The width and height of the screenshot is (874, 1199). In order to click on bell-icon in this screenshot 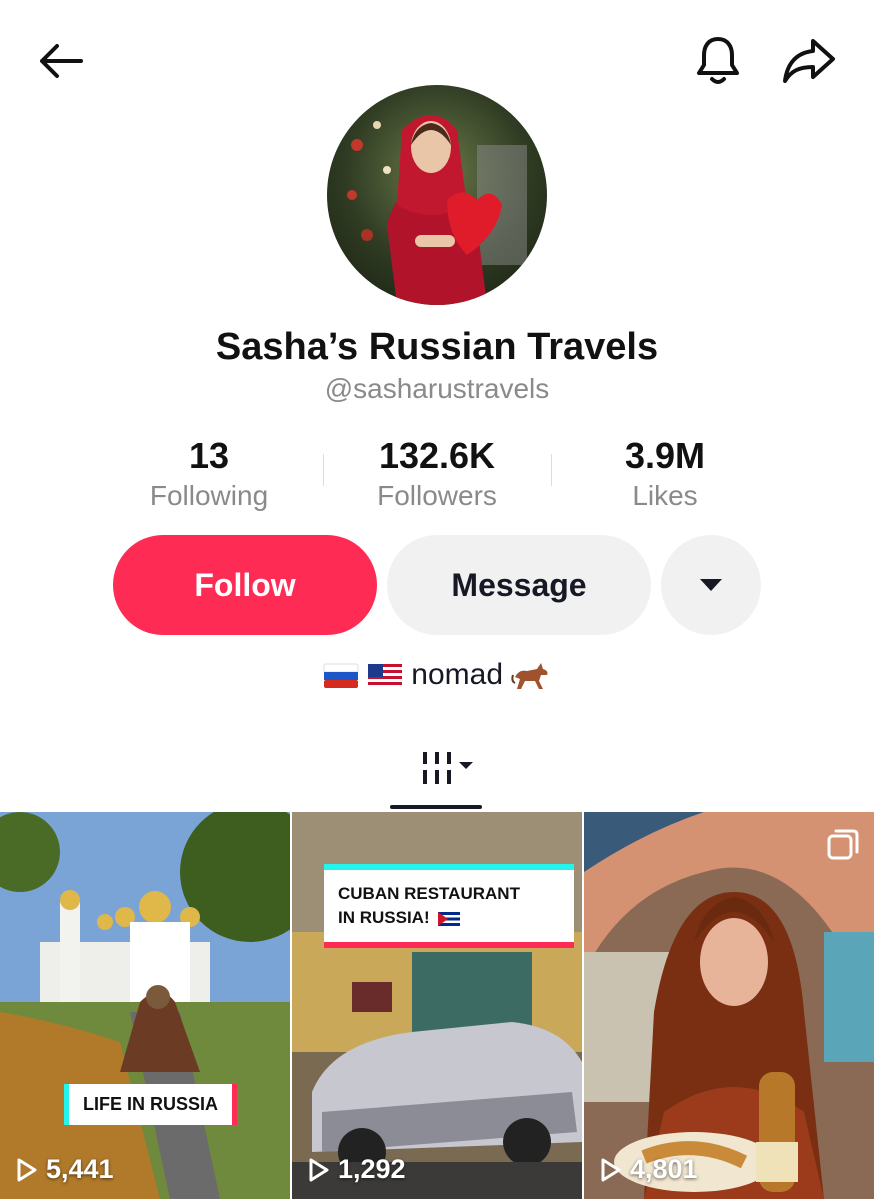, I will do `click(718, 60)`.